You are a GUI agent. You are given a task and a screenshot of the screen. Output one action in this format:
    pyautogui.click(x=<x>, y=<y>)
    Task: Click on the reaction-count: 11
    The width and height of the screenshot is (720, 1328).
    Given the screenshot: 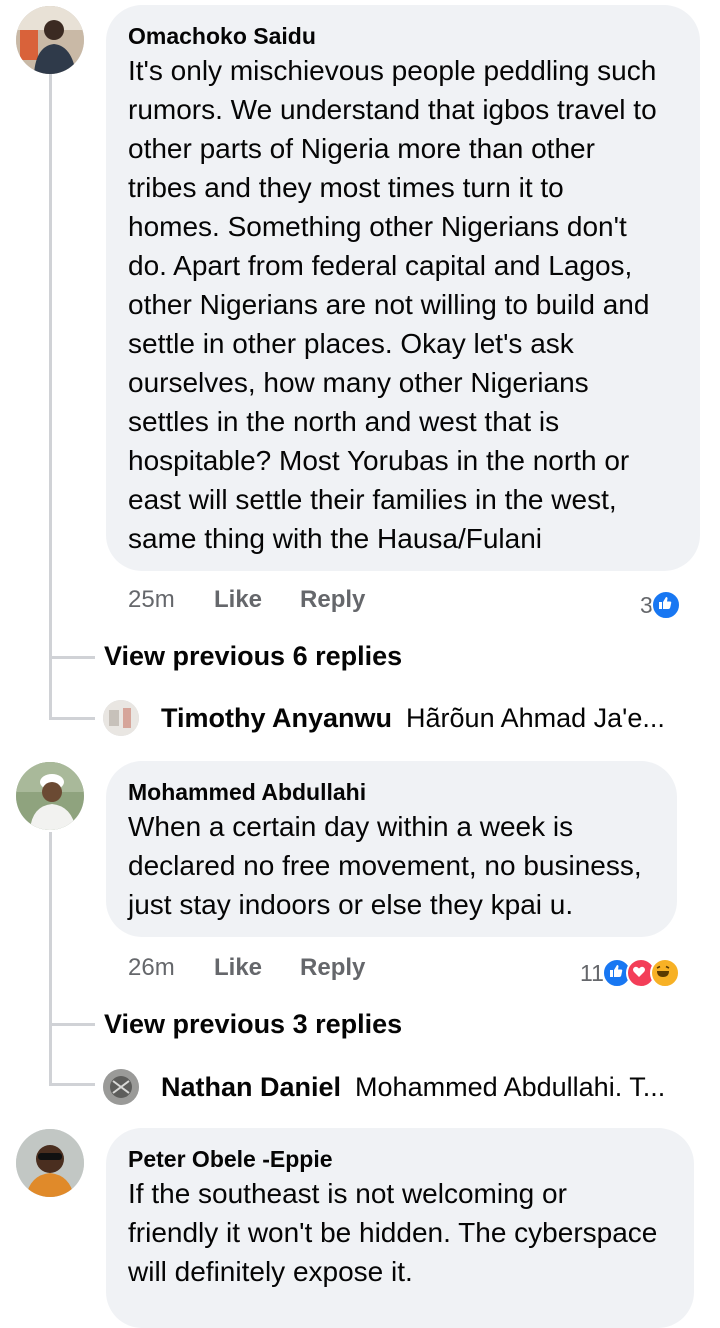 What is the action you would take?
    pyautogui.click(x=592, y=972)
    